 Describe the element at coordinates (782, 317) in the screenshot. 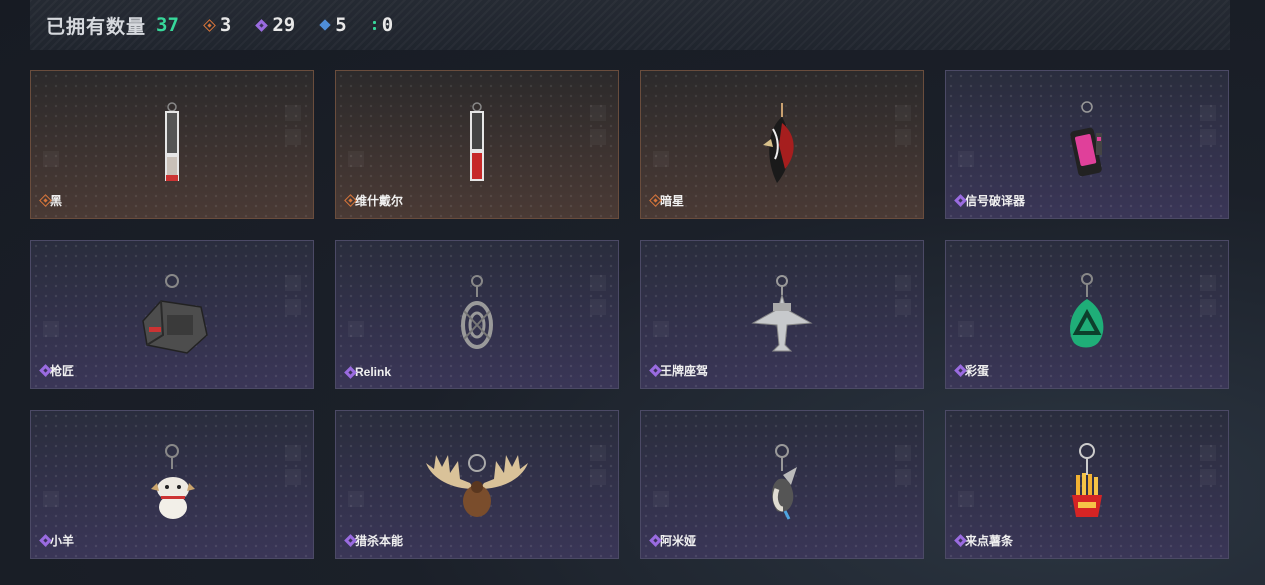

I see `jet-plane-charm-icon` at that location.